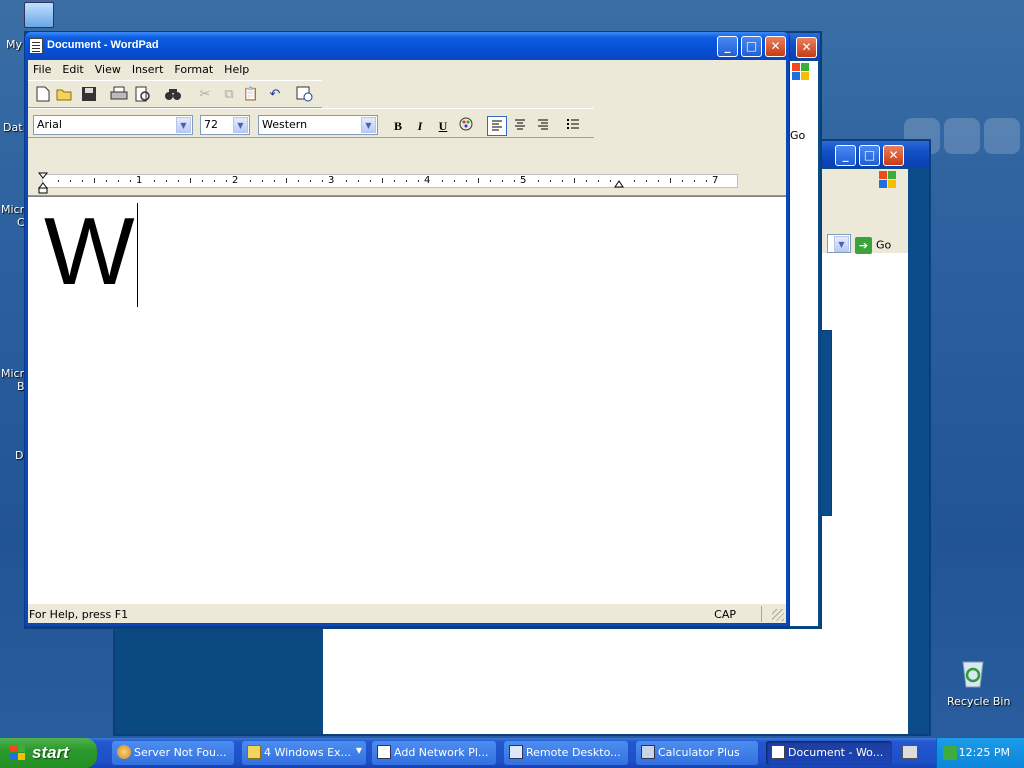 The height and width of the screenshot is (768, 1024). I want to click on go-button: Go, so click(797, 135).